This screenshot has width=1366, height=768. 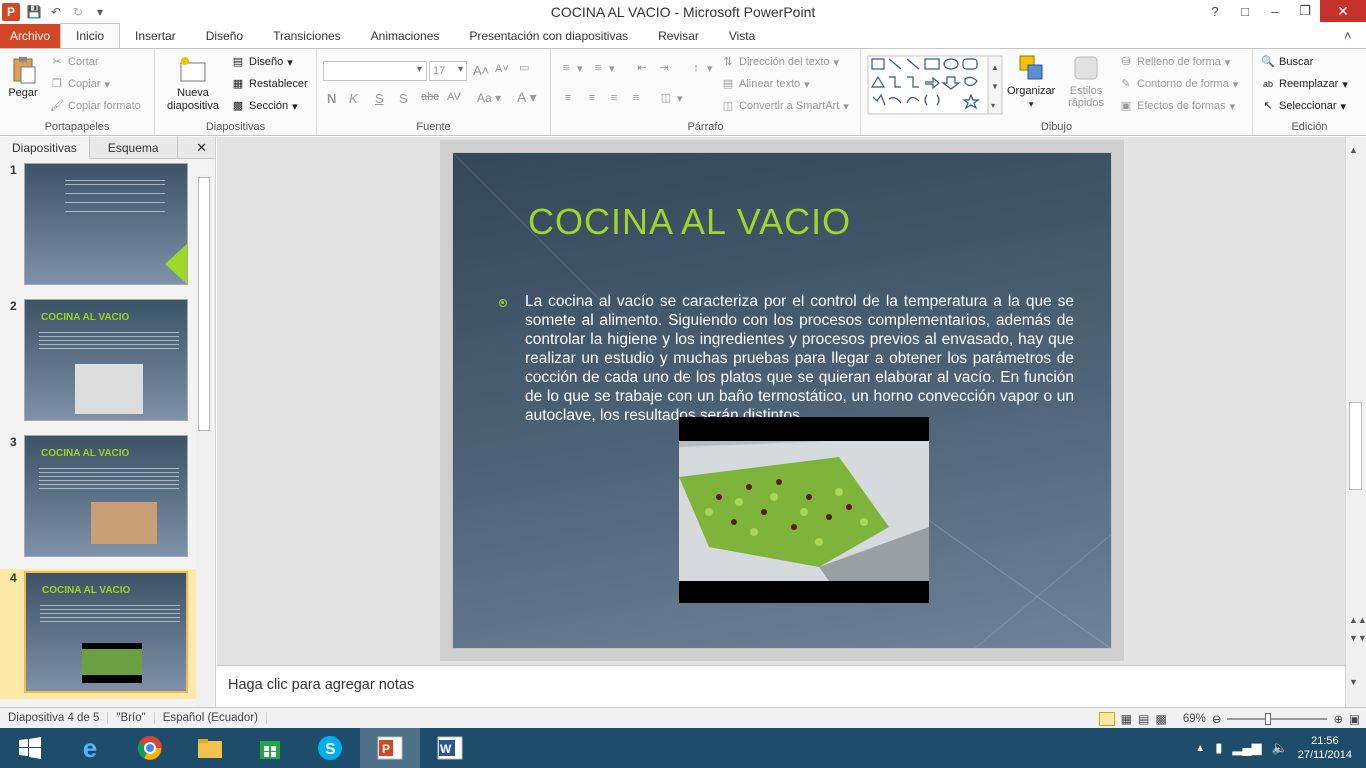 What do you see at coordinates (614, 98) in the screenshot?
I see `align-right-button: ≡` at bounding box center [614, 98].